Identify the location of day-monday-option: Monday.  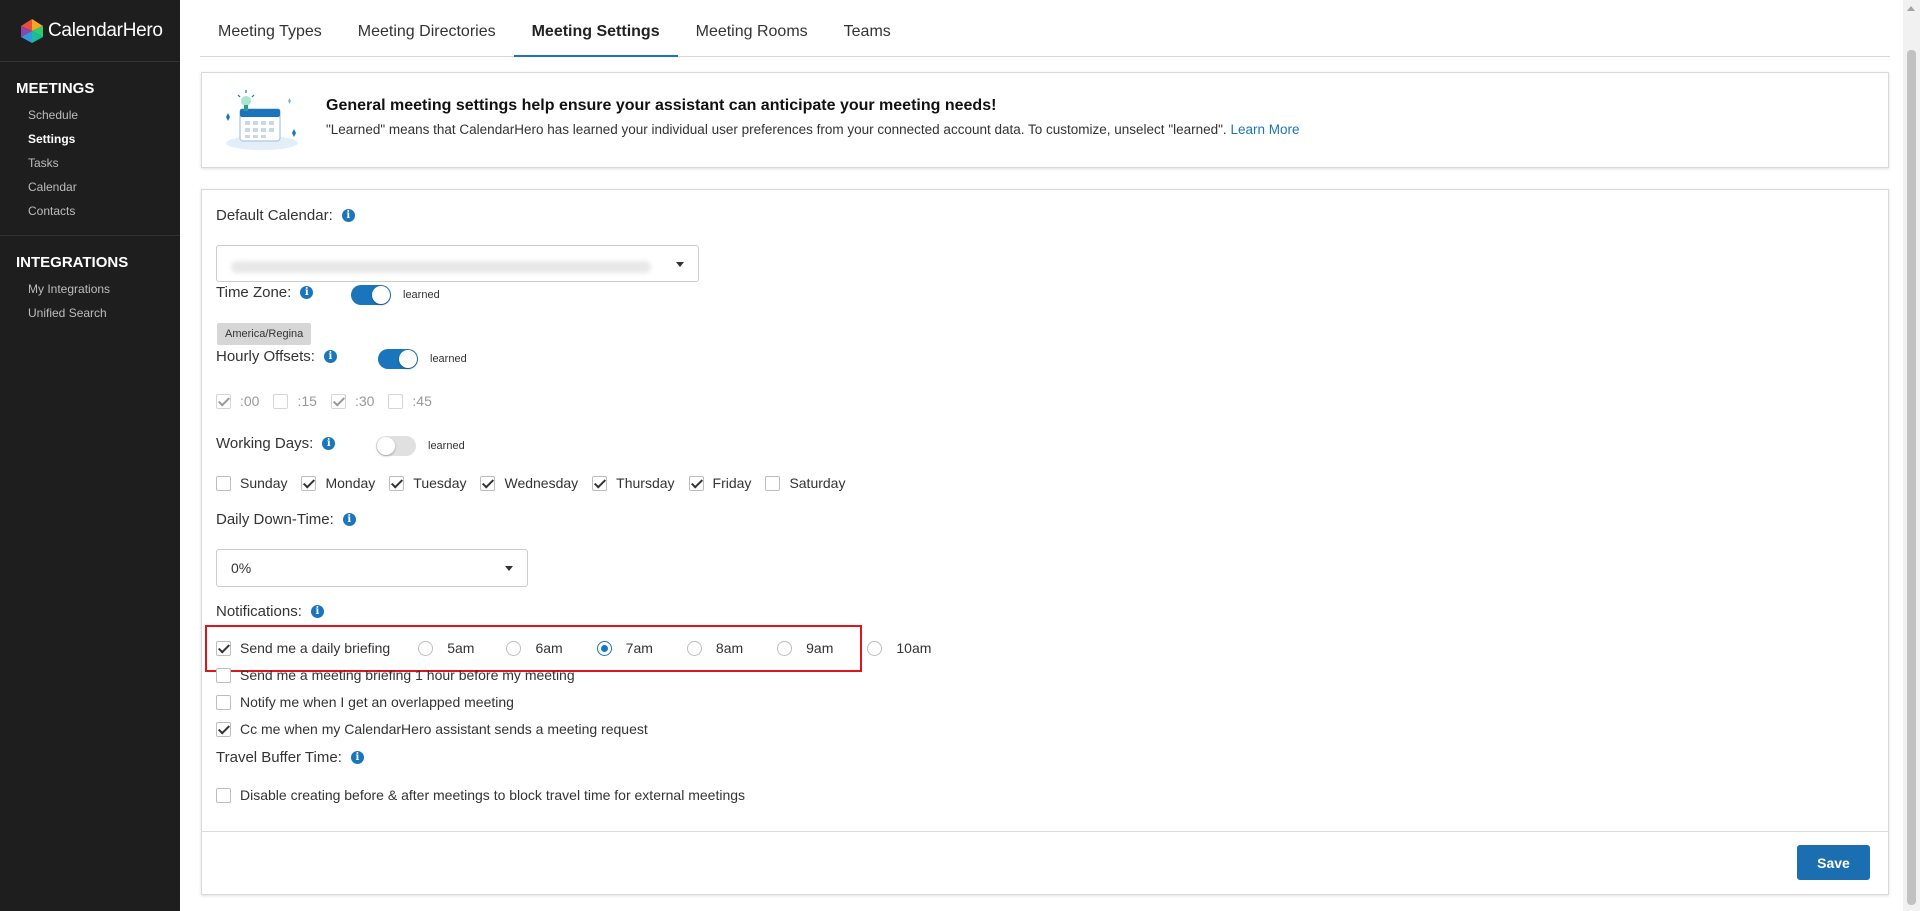
(338, 483).